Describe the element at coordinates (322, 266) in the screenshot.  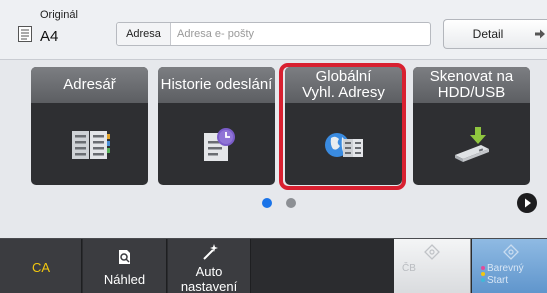
I see `bottom-bar-spacer` at that location.